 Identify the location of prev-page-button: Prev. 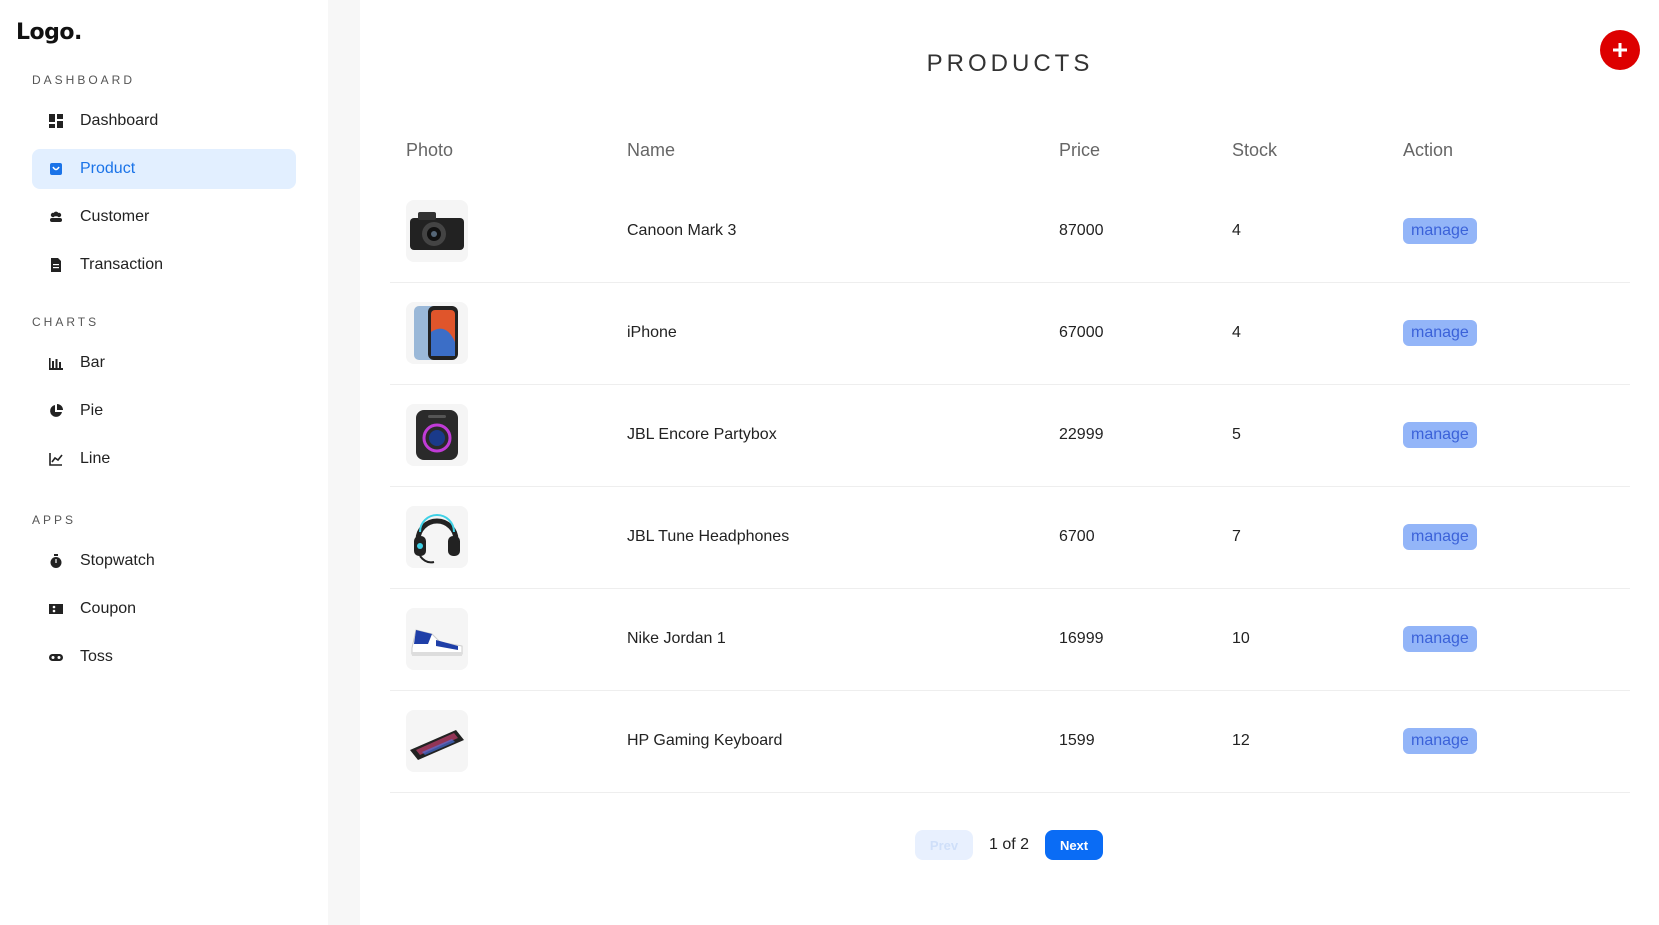
(944, 845).